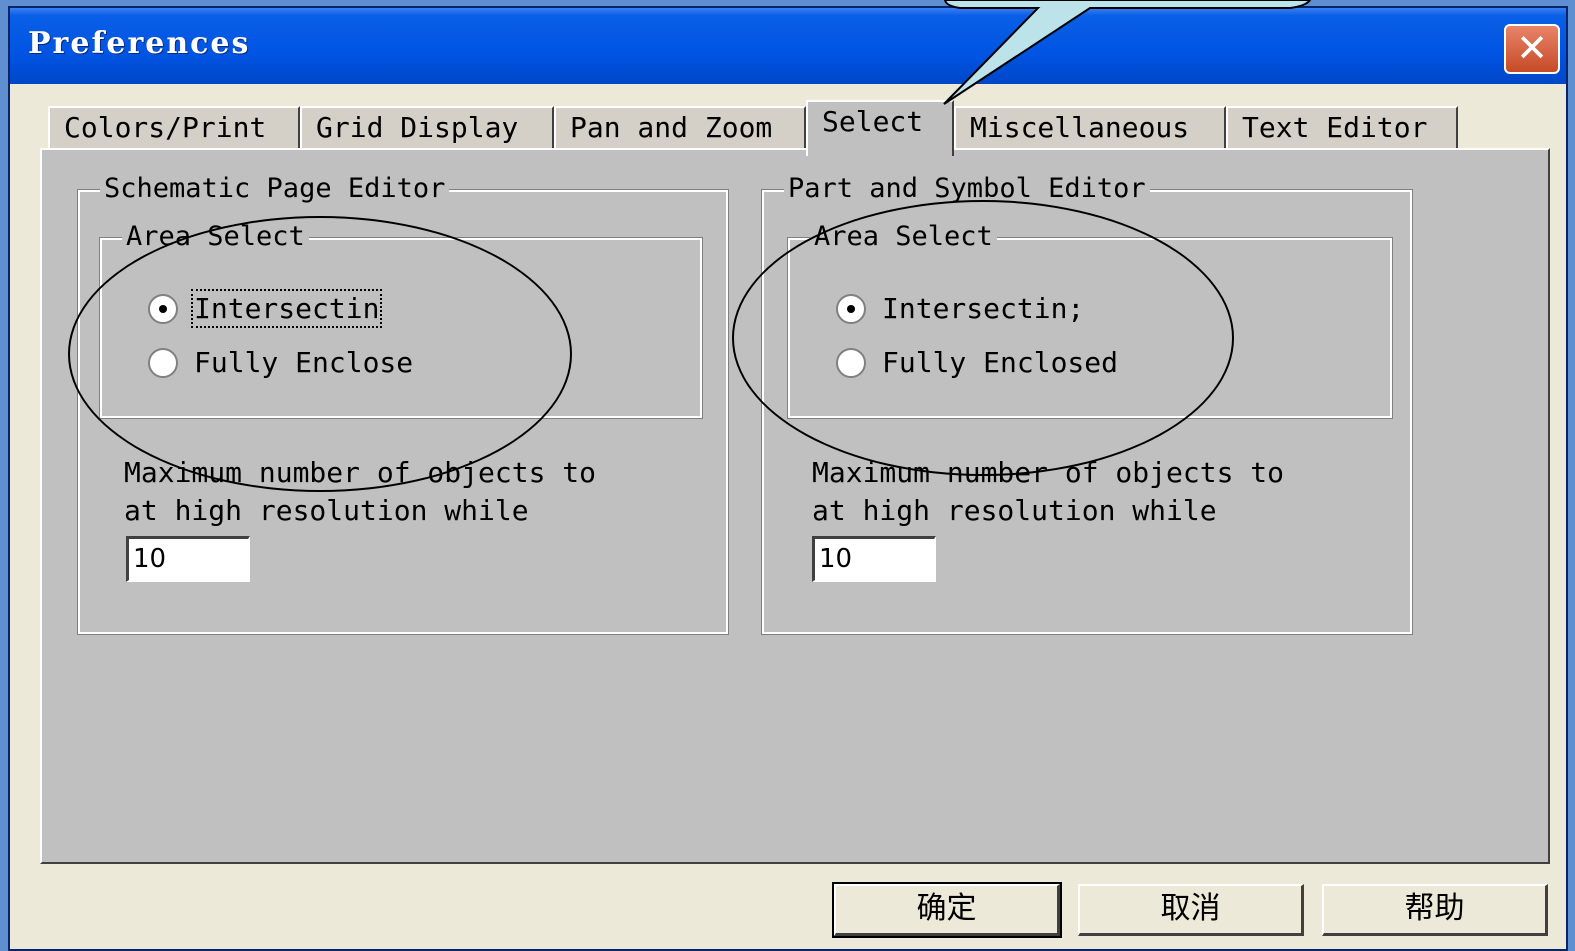 The height and width of the screenshot is (951, 1575). What do you see at coordinates (967, 189) in the screenshot?
I see `group-title: Part and Symbol Editor` at bounding box center [967, 189].